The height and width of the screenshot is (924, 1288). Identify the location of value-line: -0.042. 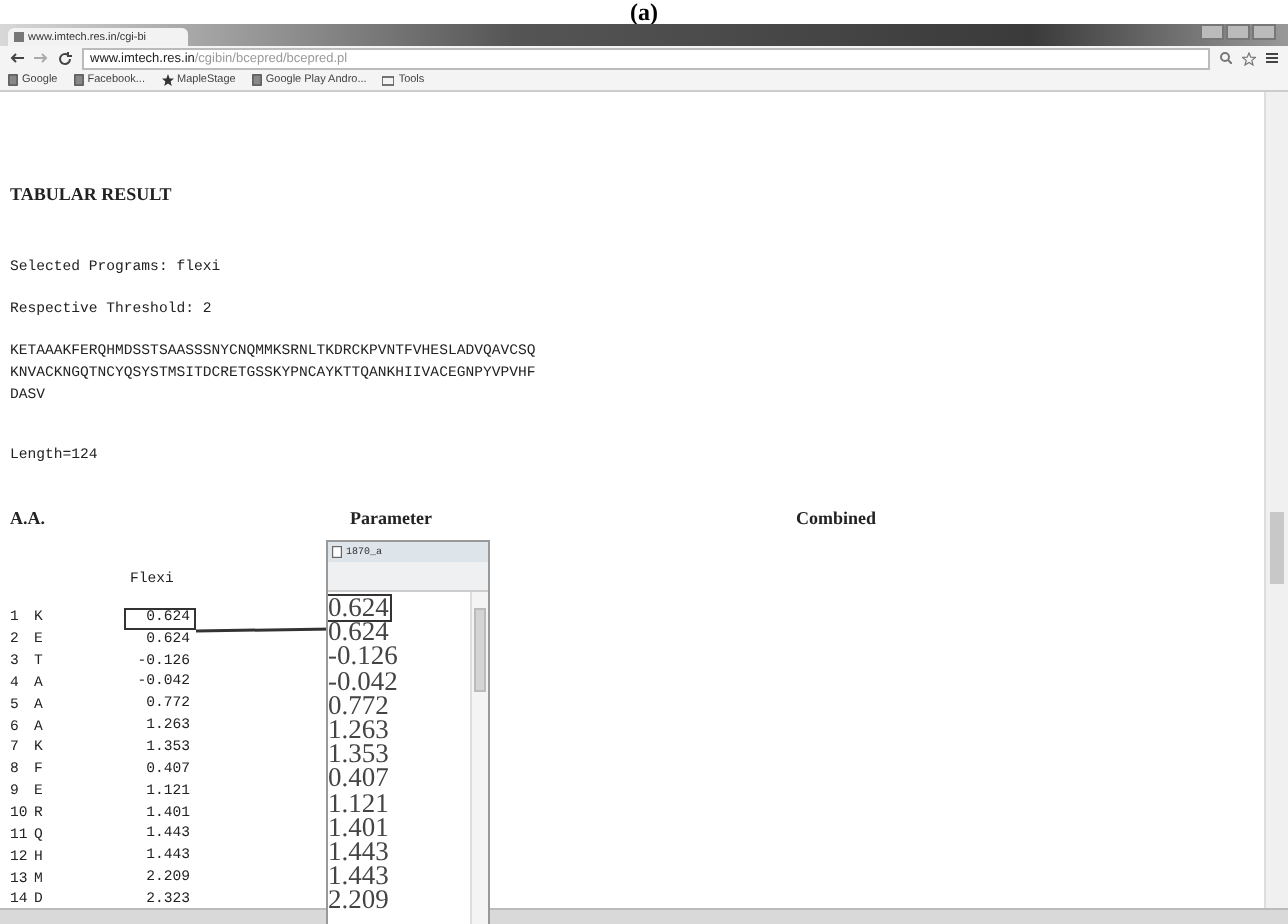
(364, 681).